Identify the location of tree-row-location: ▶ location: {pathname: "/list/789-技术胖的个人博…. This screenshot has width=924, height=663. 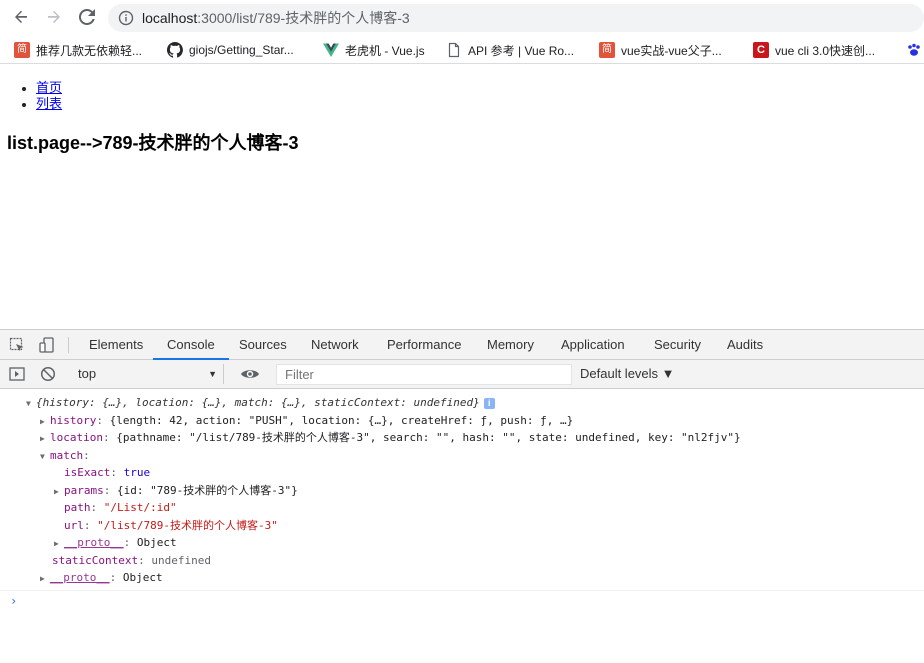
(390, 438).